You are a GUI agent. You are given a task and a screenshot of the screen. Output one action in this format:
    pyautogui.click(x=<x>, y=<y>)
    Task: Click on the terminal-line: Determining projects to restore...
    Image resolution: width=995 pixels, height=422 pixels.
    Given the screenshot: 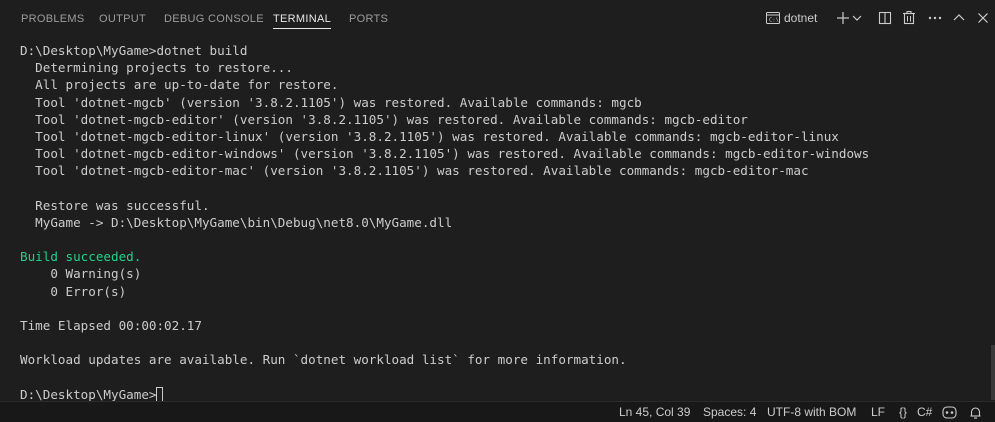 What is the action you would take?
    pyautogui.click(x=156, y=68)
    